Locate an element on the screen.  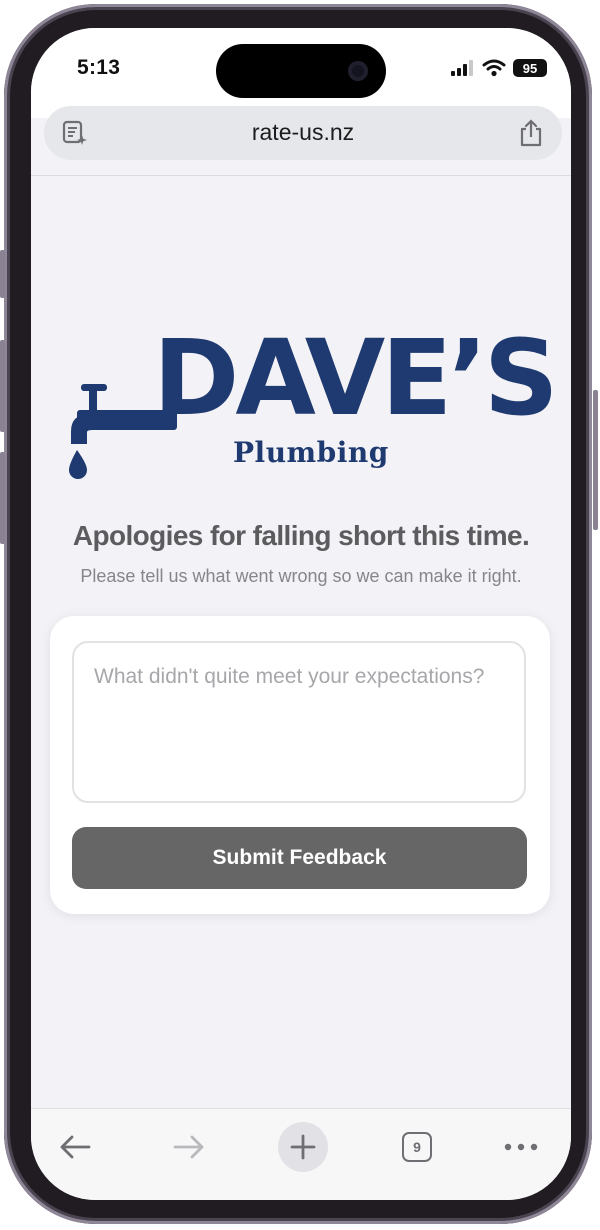
url-bar: rate-us.nz is located at coordinates (303, 133).